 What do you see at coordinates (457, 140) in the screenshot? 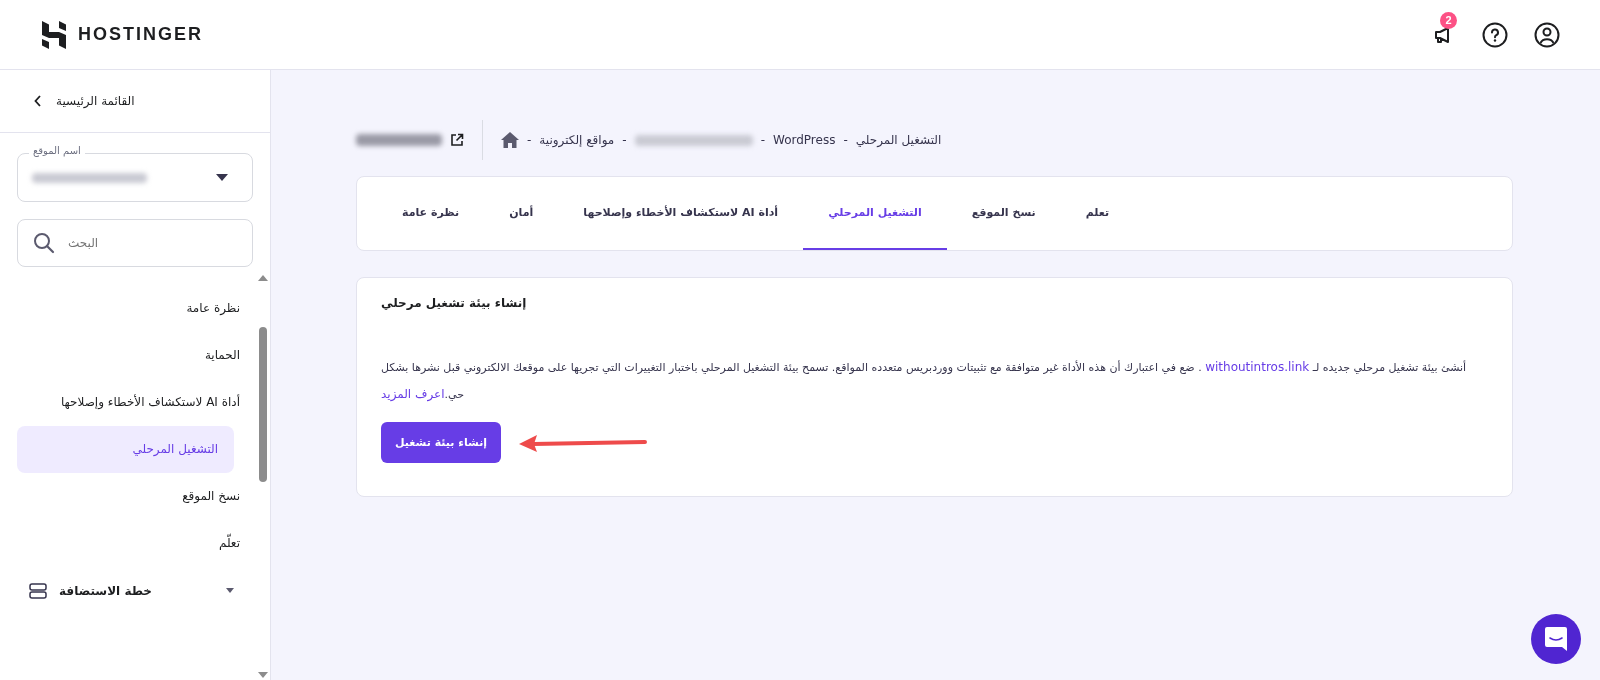
I see `external-link-icon` at bounding box center [457, 140].